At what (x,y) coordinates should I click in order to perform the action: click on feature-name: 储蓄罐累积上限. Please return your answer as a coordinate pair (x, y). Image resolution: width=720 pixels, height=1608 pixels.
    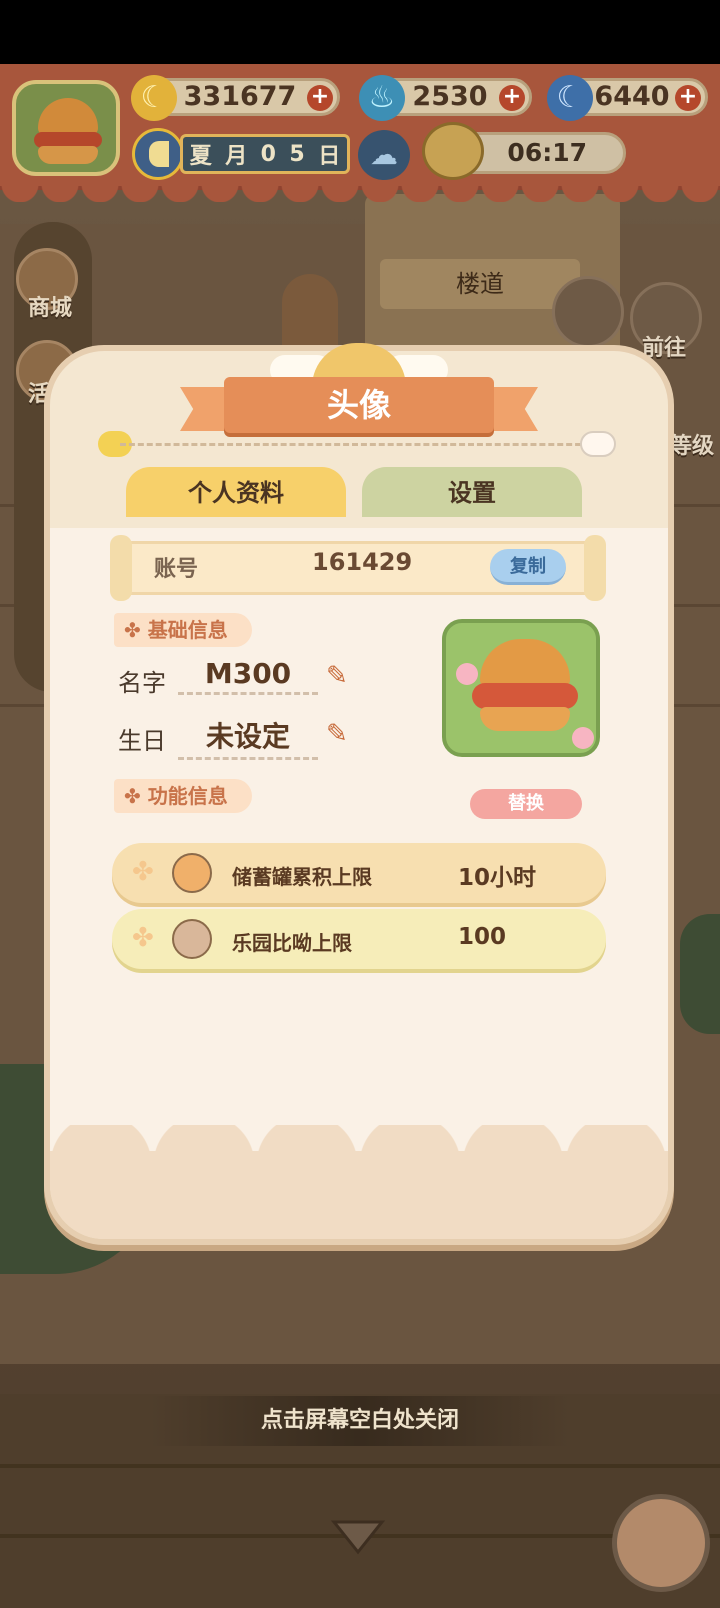
    Looking at the image, I should click on (302, 877).